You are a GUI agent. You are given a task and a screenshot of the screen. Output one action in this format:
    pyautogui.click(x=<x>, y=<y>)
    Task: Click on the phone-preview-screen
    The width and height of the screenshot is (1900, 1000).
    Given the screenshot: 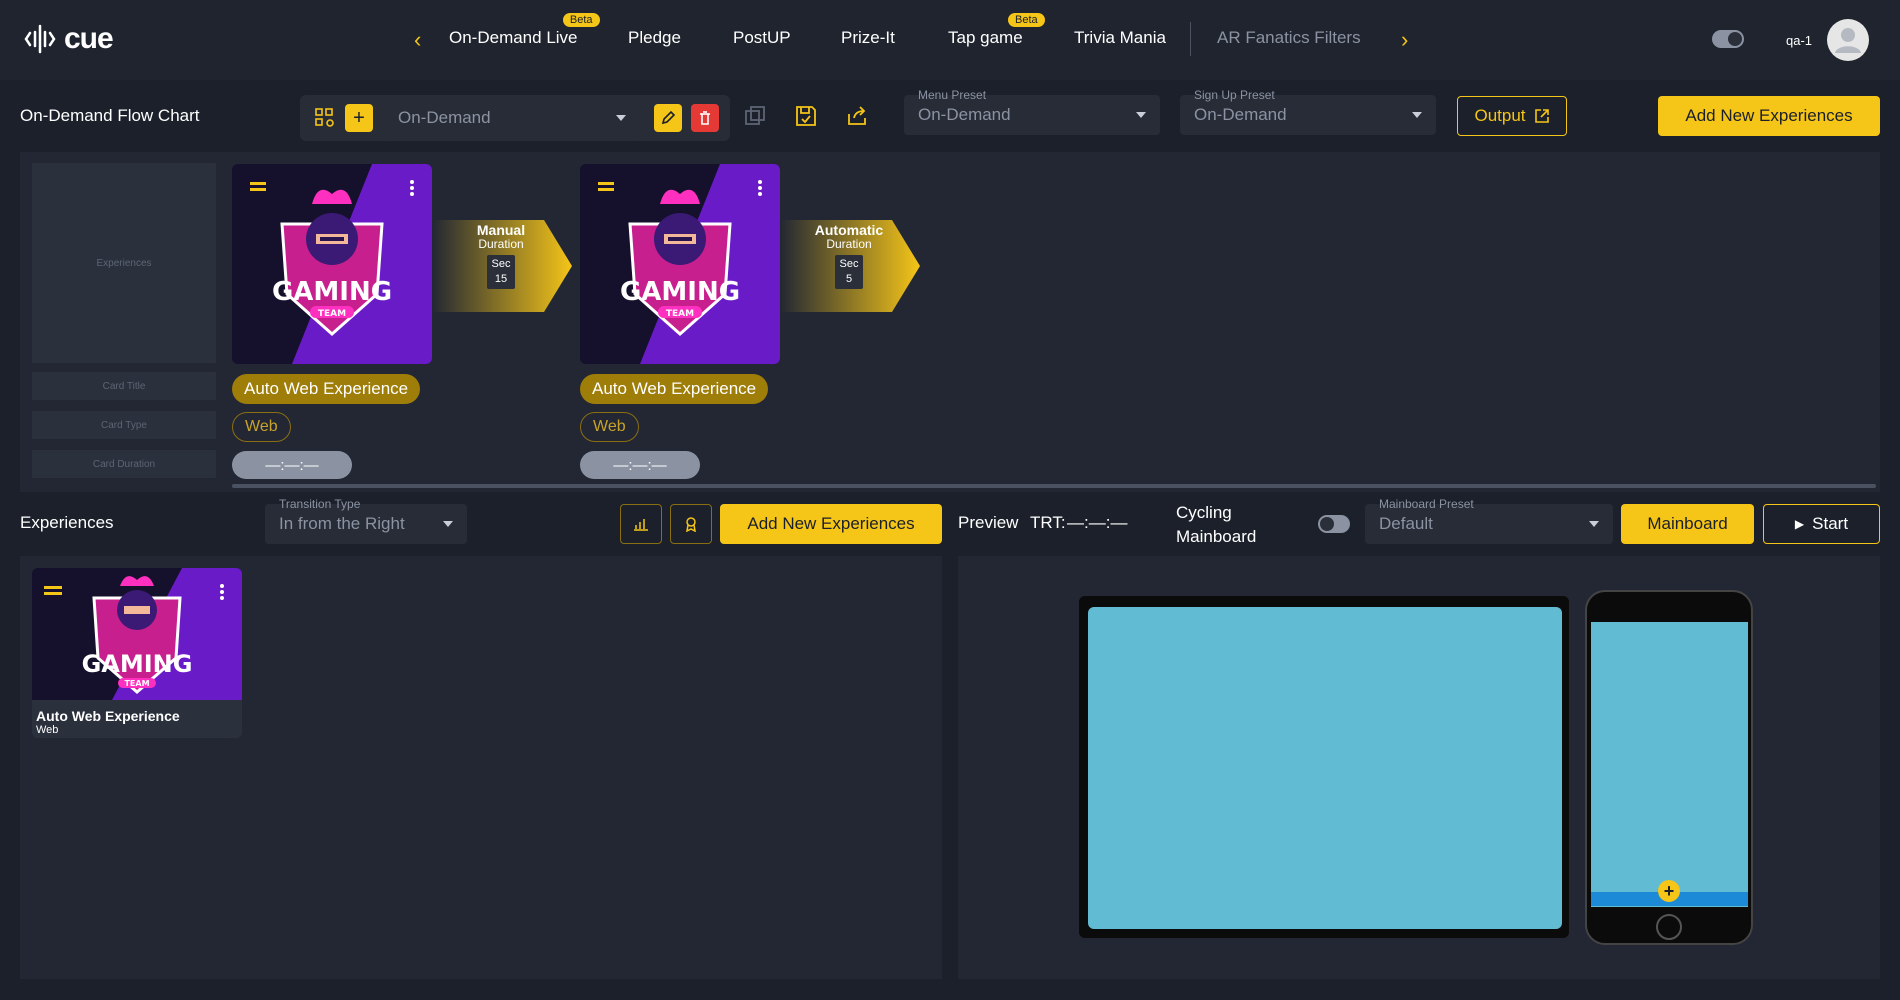 What is the action you would take?
    pyautogui.click(x=1669, y=764)
    